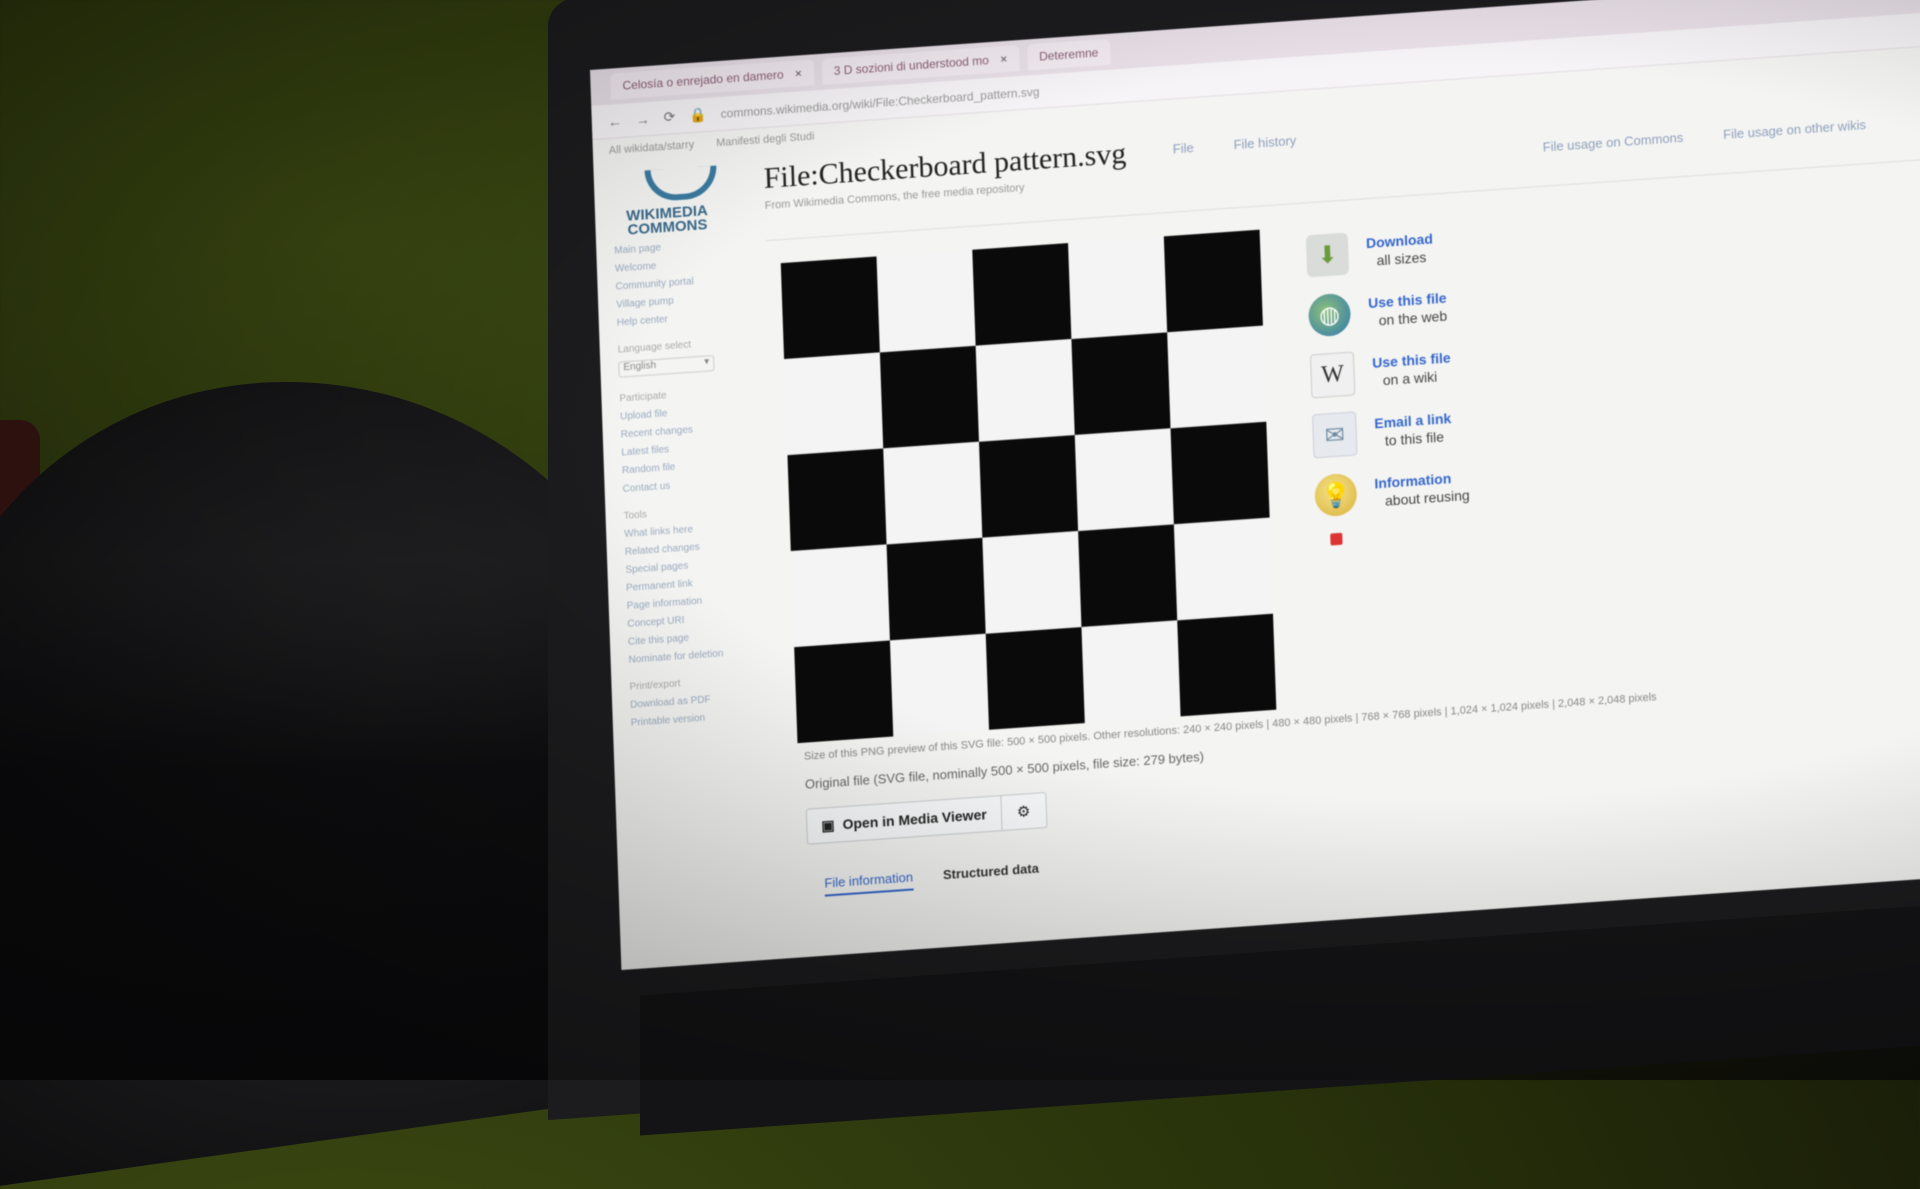 Image resolution: width=1920 pixels, height=1189 pixels. What do you see at coordinates (699, 601) in the screenshot?
I see `sidebar-link: Page information` at bounding box center [699, 601].